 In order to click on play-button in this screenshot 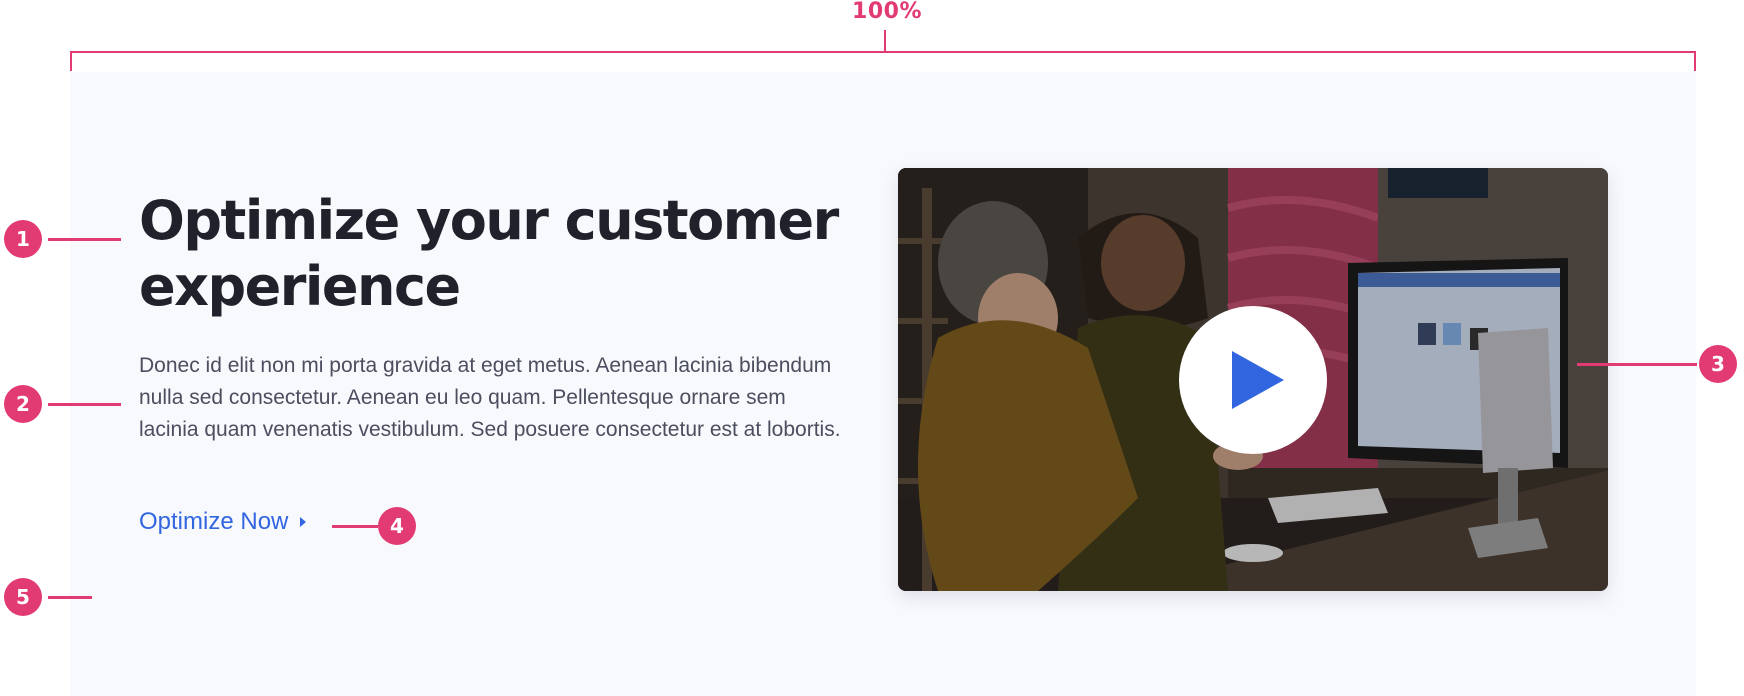, I will do `click(1253, 380)`.